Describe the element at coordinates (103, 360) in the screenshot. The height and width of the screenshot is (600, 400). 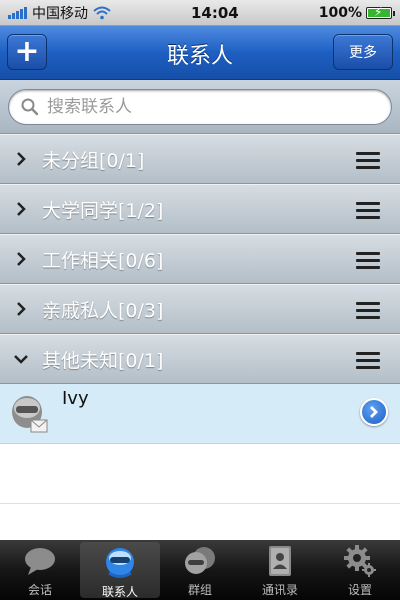
I see `group-label: 其他未知[0/1]` at that location.